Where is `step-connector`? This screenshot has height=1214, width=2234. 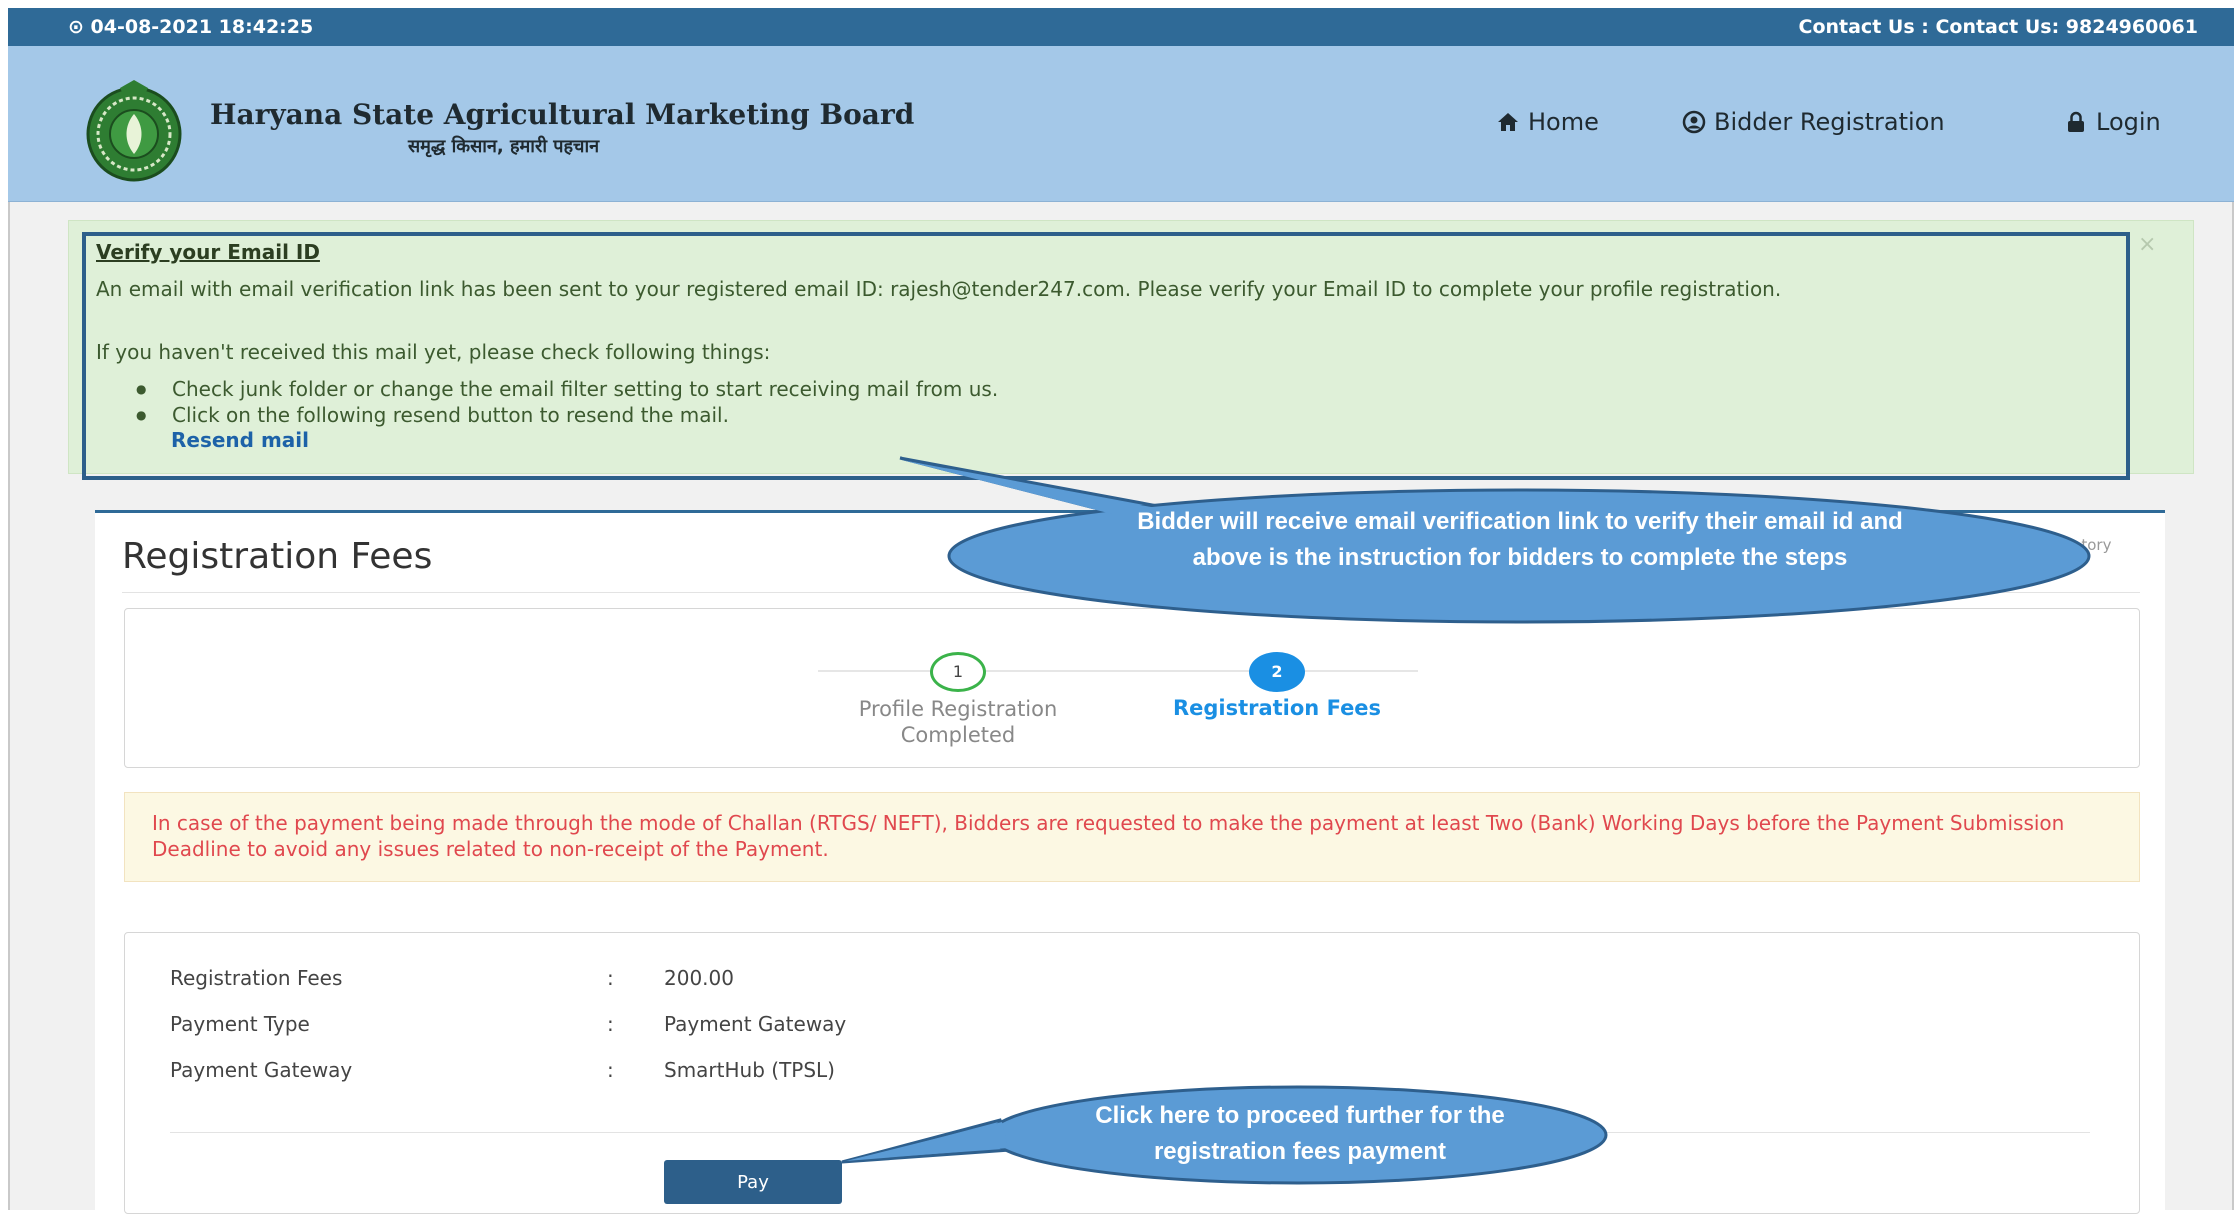 step-connector is located at coordinates (1118, 671).